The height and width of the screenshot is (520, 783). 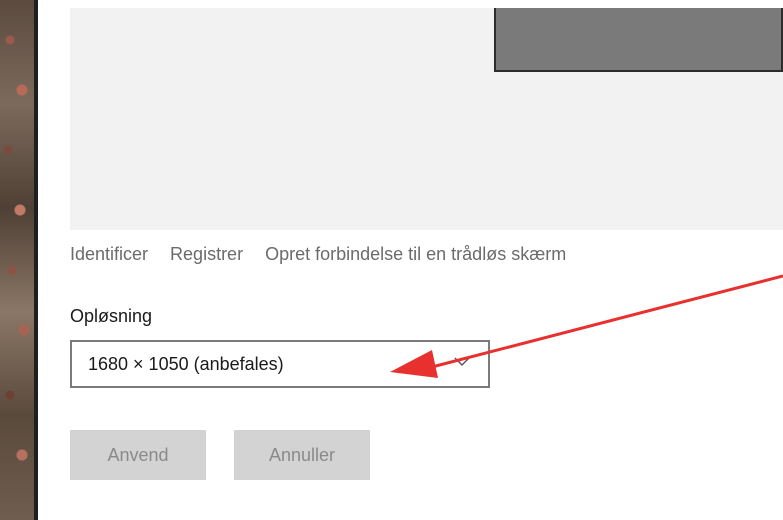 I want to click on desktop-wallpaper-strip, so click(x=17, y=260).